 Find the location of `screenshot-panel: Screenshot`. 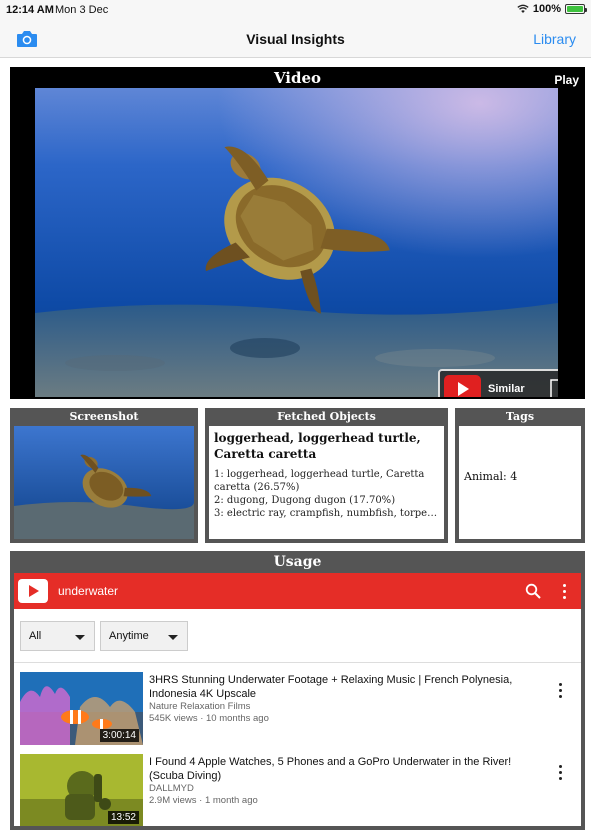

screenshot-panel: Screenshot is located at coordinates (104, 475).